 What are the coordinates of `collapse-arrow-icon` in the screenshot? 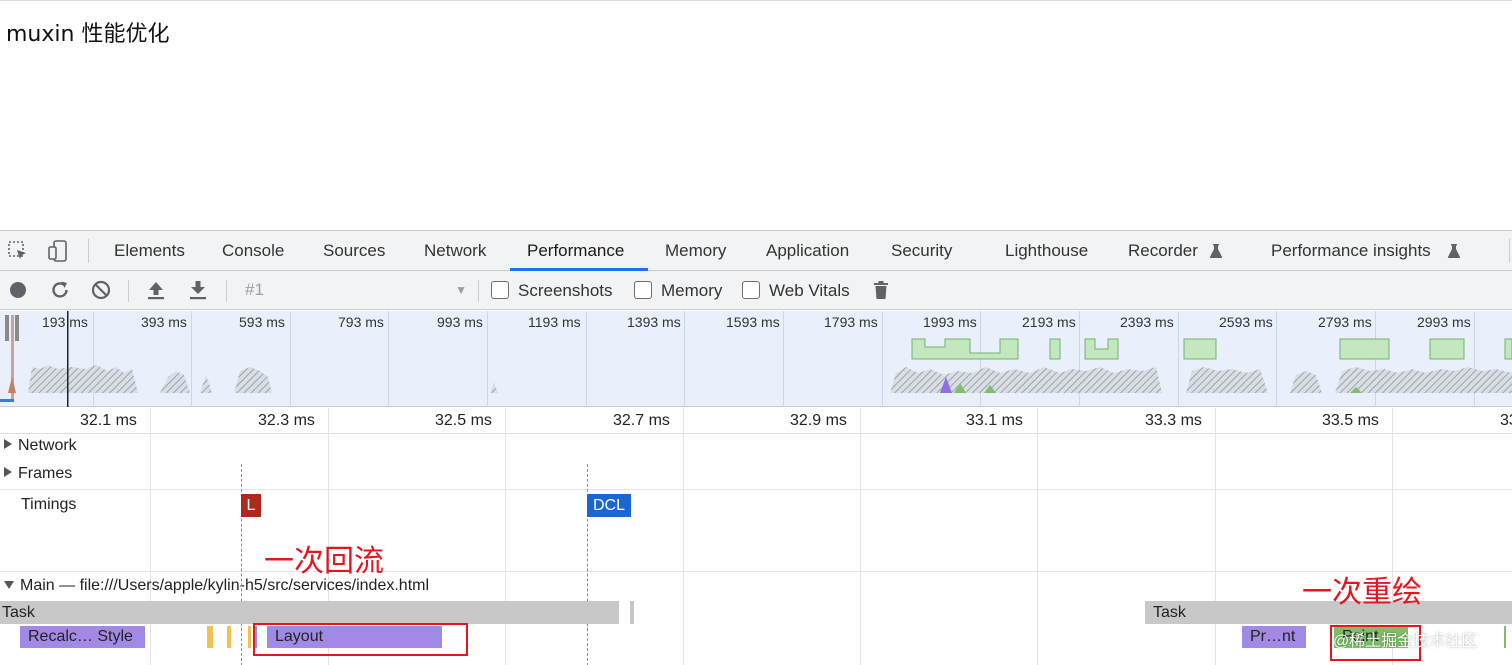 It's located at (9, 585).